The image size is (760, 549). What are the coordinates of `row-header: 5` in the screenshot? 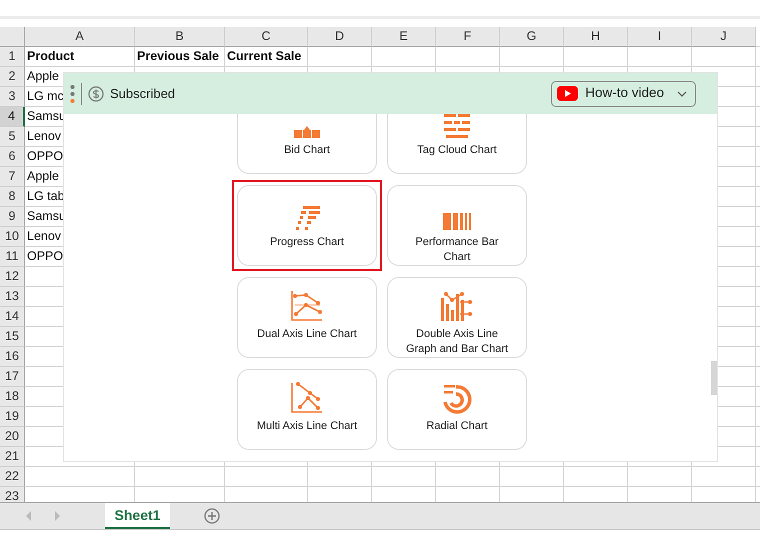 It's located at (12, 137).